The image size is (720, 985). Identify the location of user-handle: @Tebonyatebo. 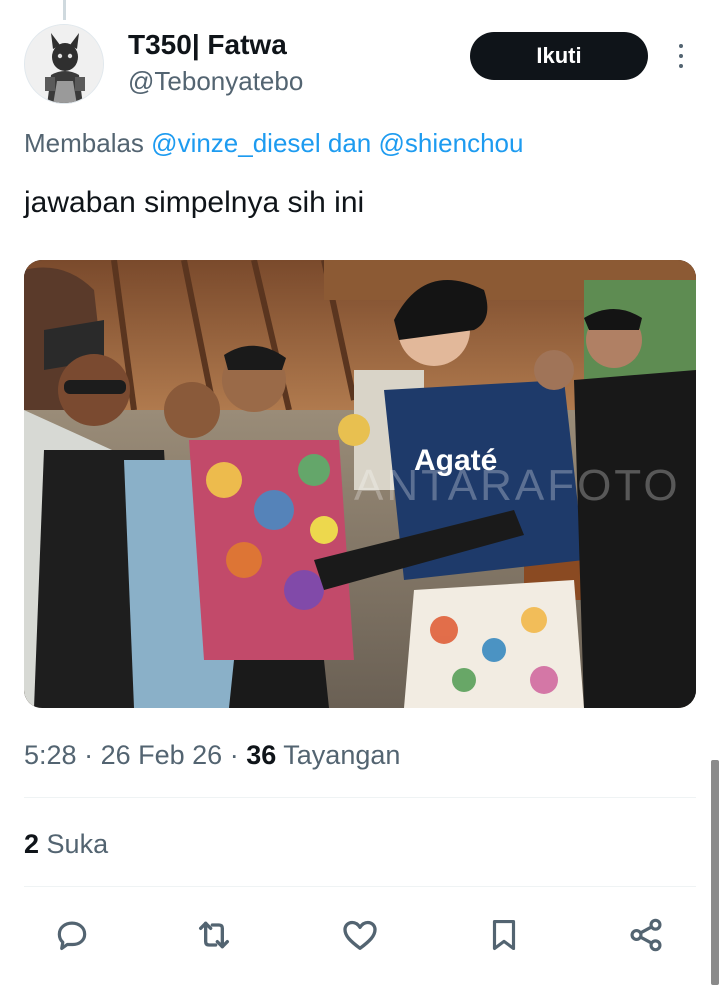
(215, 81).